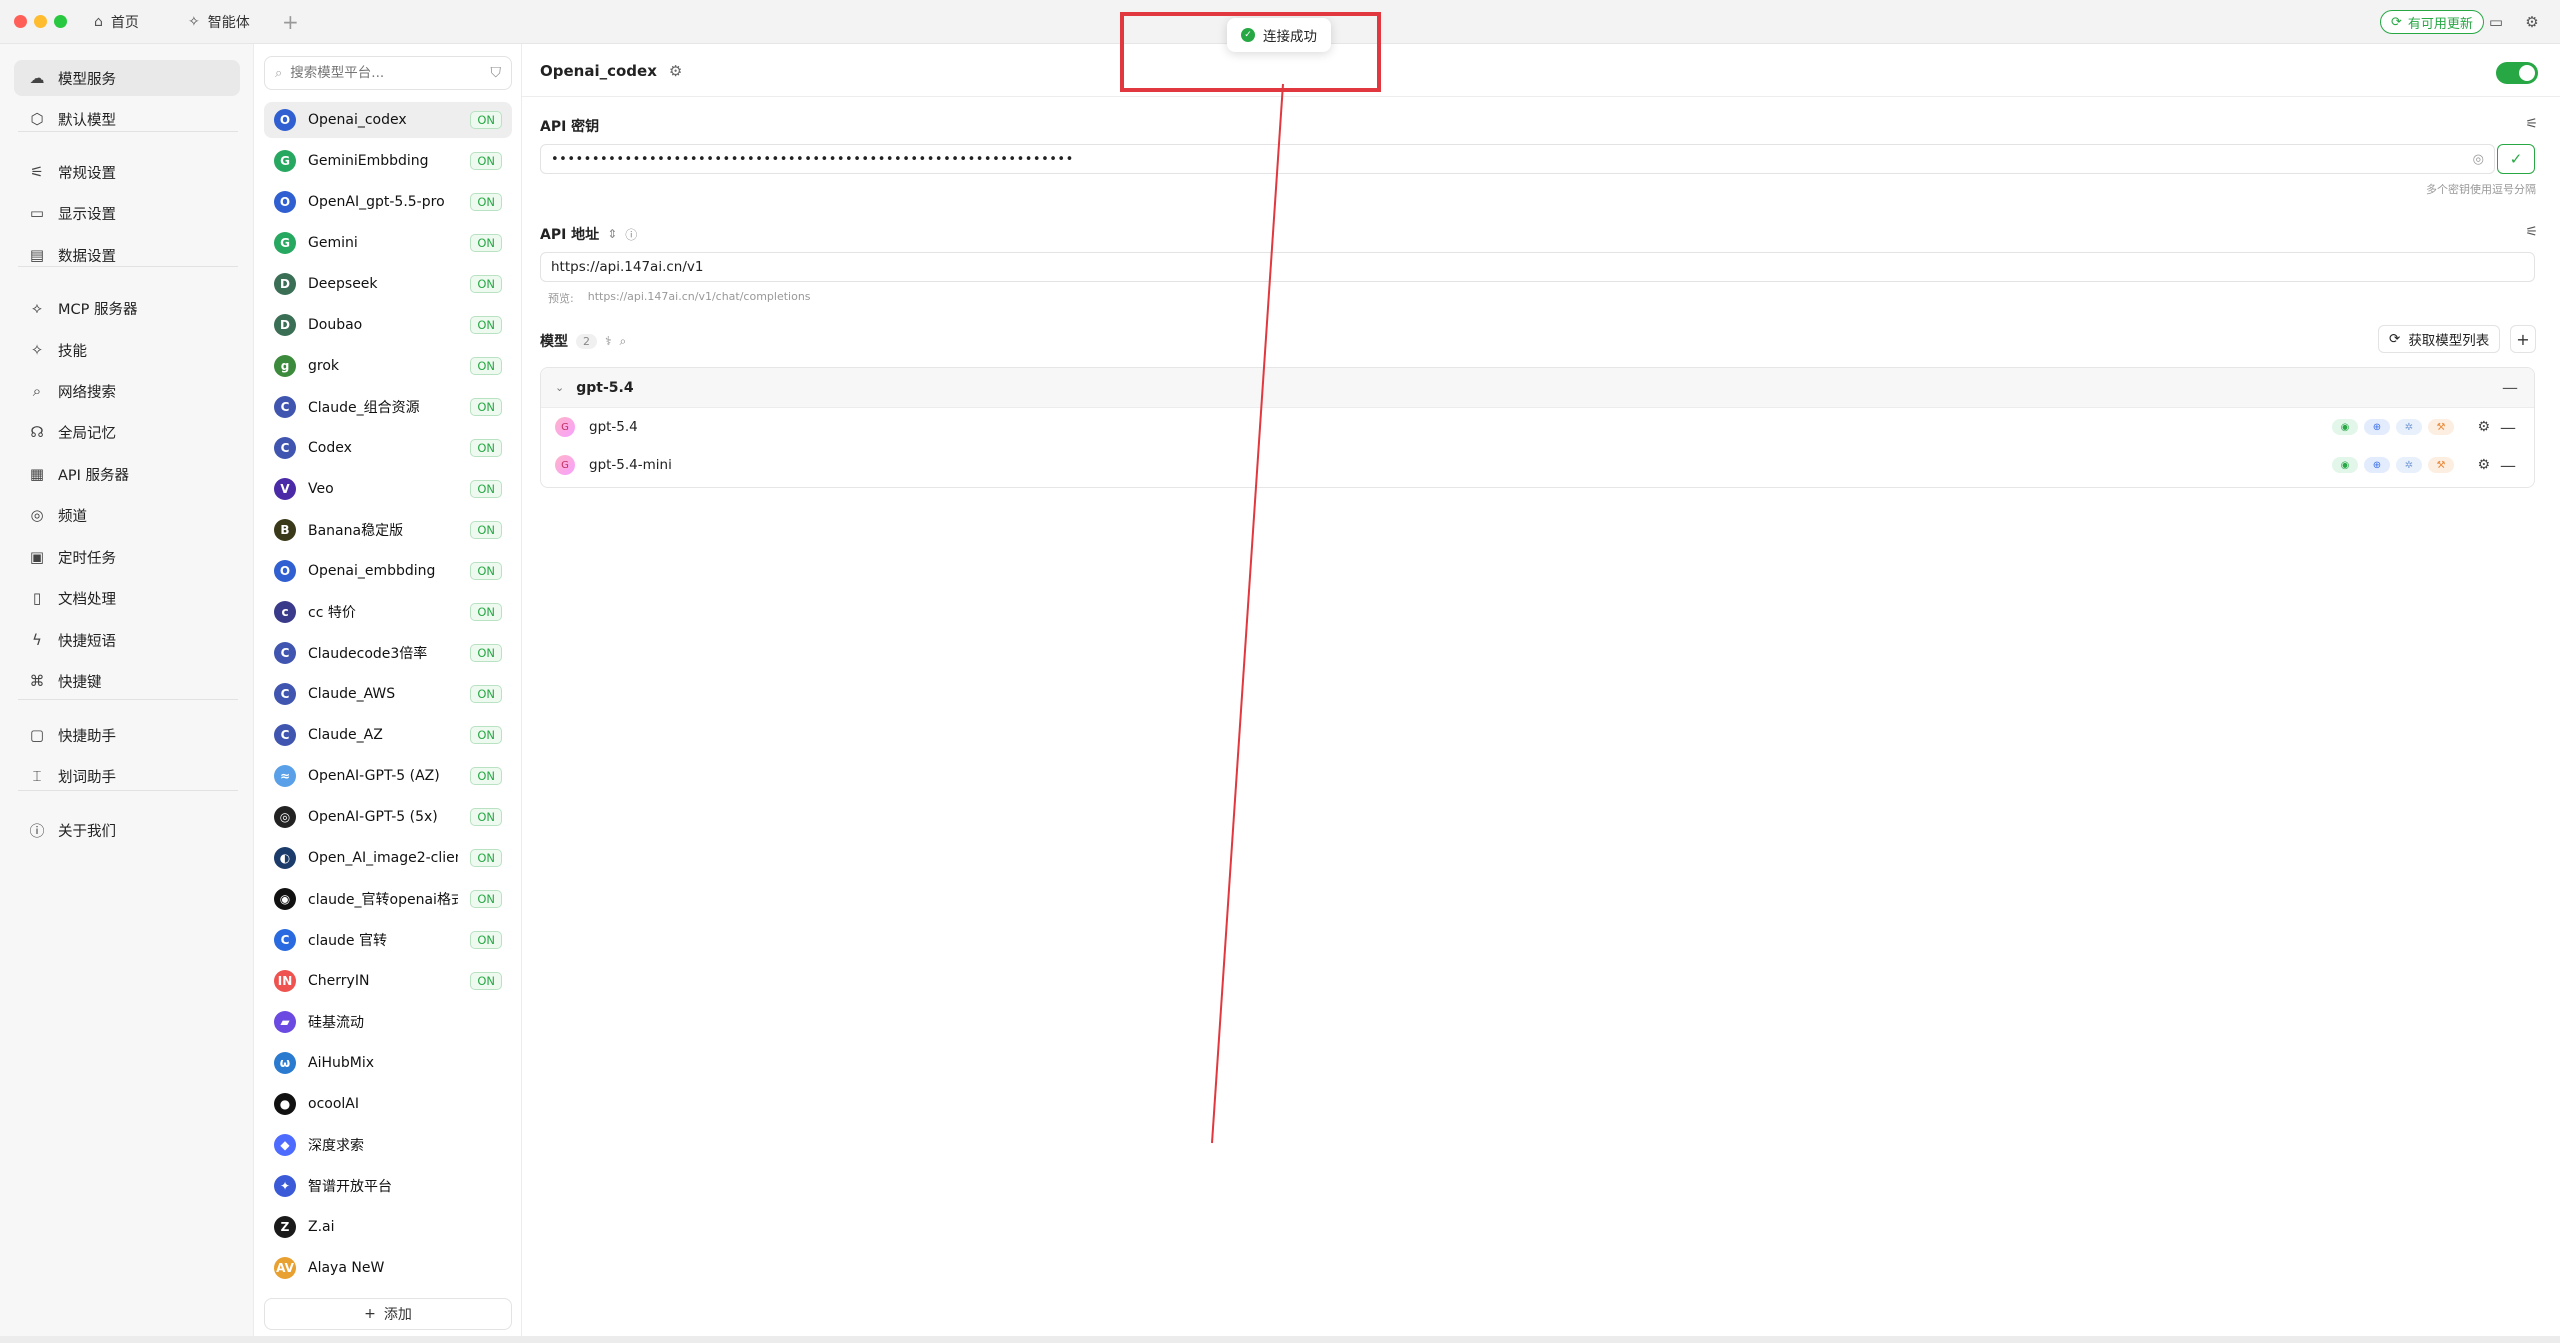 The height and width of the screenshot is (1343, 2560). What do you see at coordinates (559, 387) in the screenshot?
I see `chevron-down-icon: ⌄` at bounding box center [559, 387].